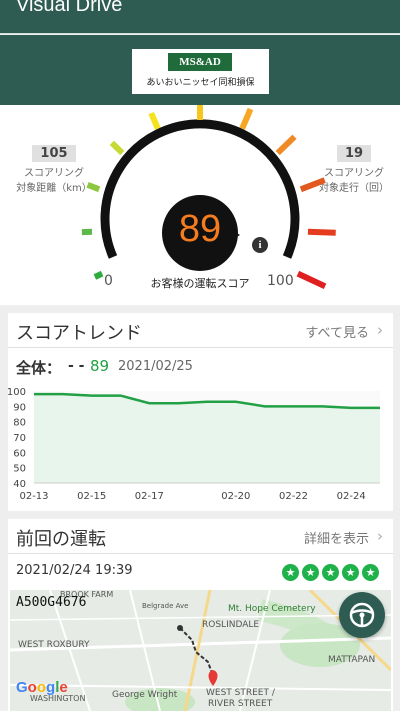 This screenshot has height=711, width=400. What do you see at coordinates (351, 496) in the screenshot?
I see `x-tick-label: 02-24` at bounding box center [351, 496].